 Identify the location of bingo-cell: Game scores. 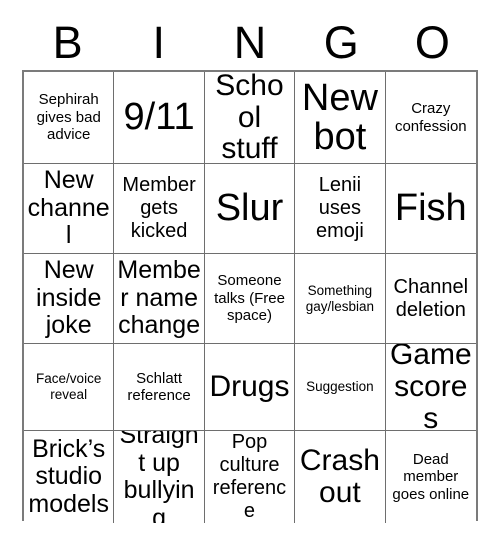
(430, 387).